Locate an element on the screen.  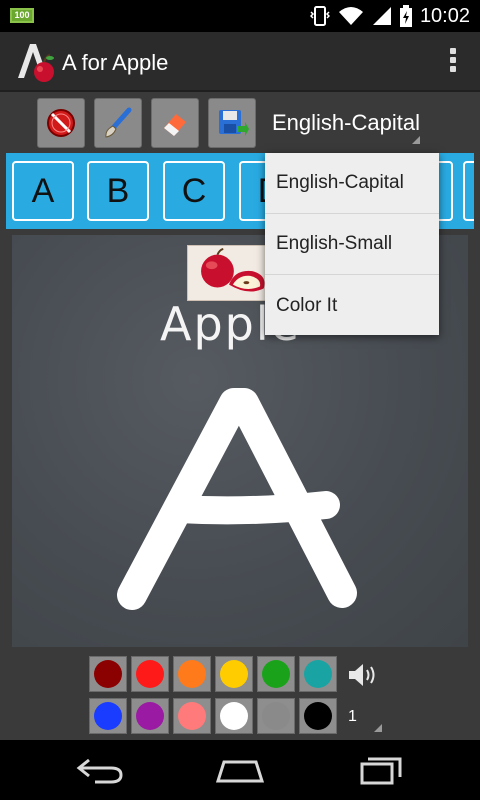
letter-tile is located at coordinates (468, 191).